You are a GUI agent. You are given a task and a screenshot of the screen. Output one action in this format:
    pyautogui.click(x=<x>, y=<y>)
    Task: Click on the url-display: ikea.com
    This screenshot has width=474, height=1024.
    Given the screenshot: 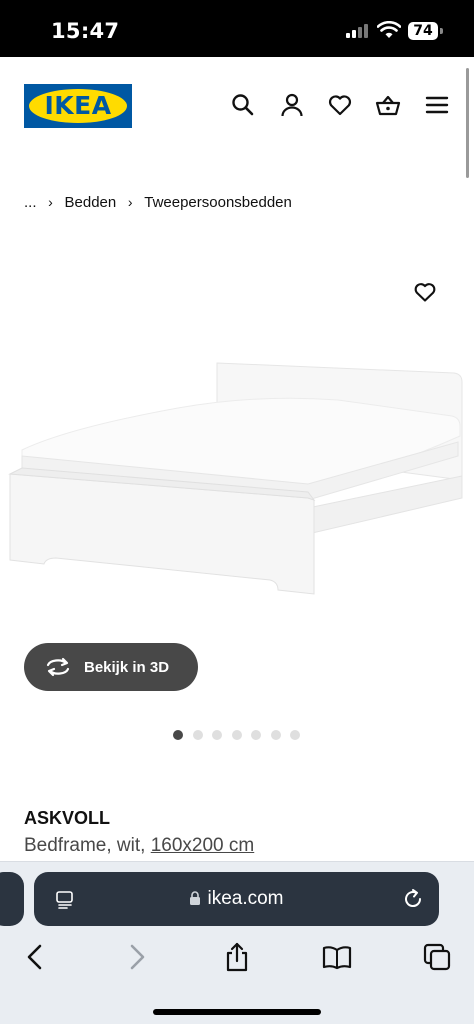 What is the action you would take?
    pyautogui.click(x=236, y=899)
    